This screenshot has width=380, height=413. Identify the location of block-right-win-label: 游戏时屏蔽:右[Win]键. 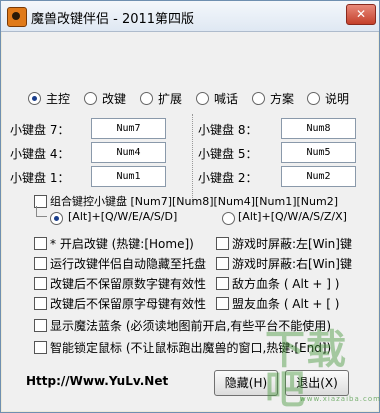
(292, 263).